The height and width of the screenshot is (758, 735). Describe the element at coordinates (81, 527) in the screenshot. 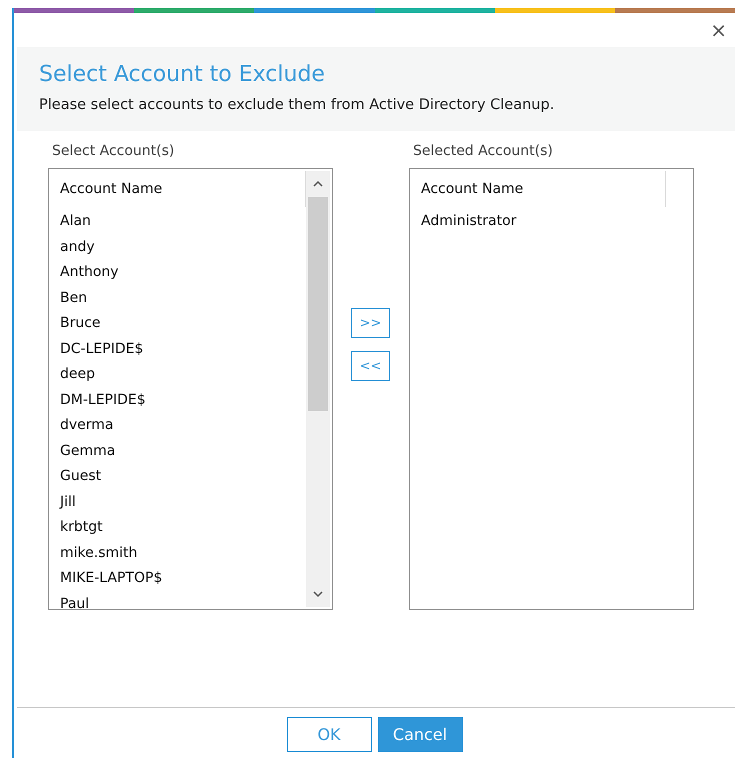

I see `list-item: krbtgt` at that location.